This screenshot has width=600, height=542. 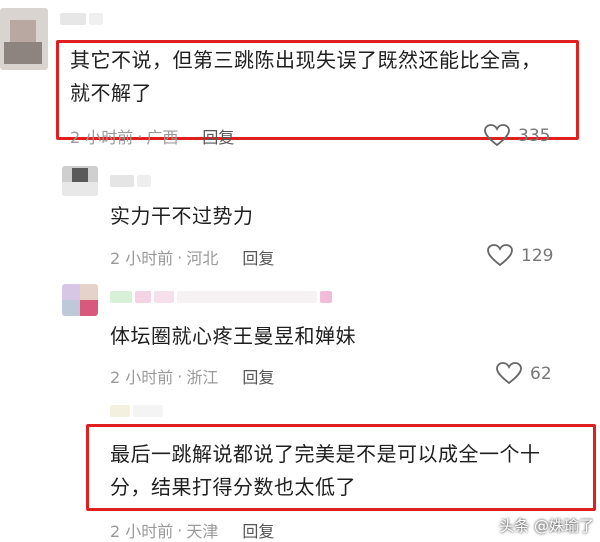 I want to click on comment-meta: 2 小时前 · 河北 回复, so click(x=192, y=257).